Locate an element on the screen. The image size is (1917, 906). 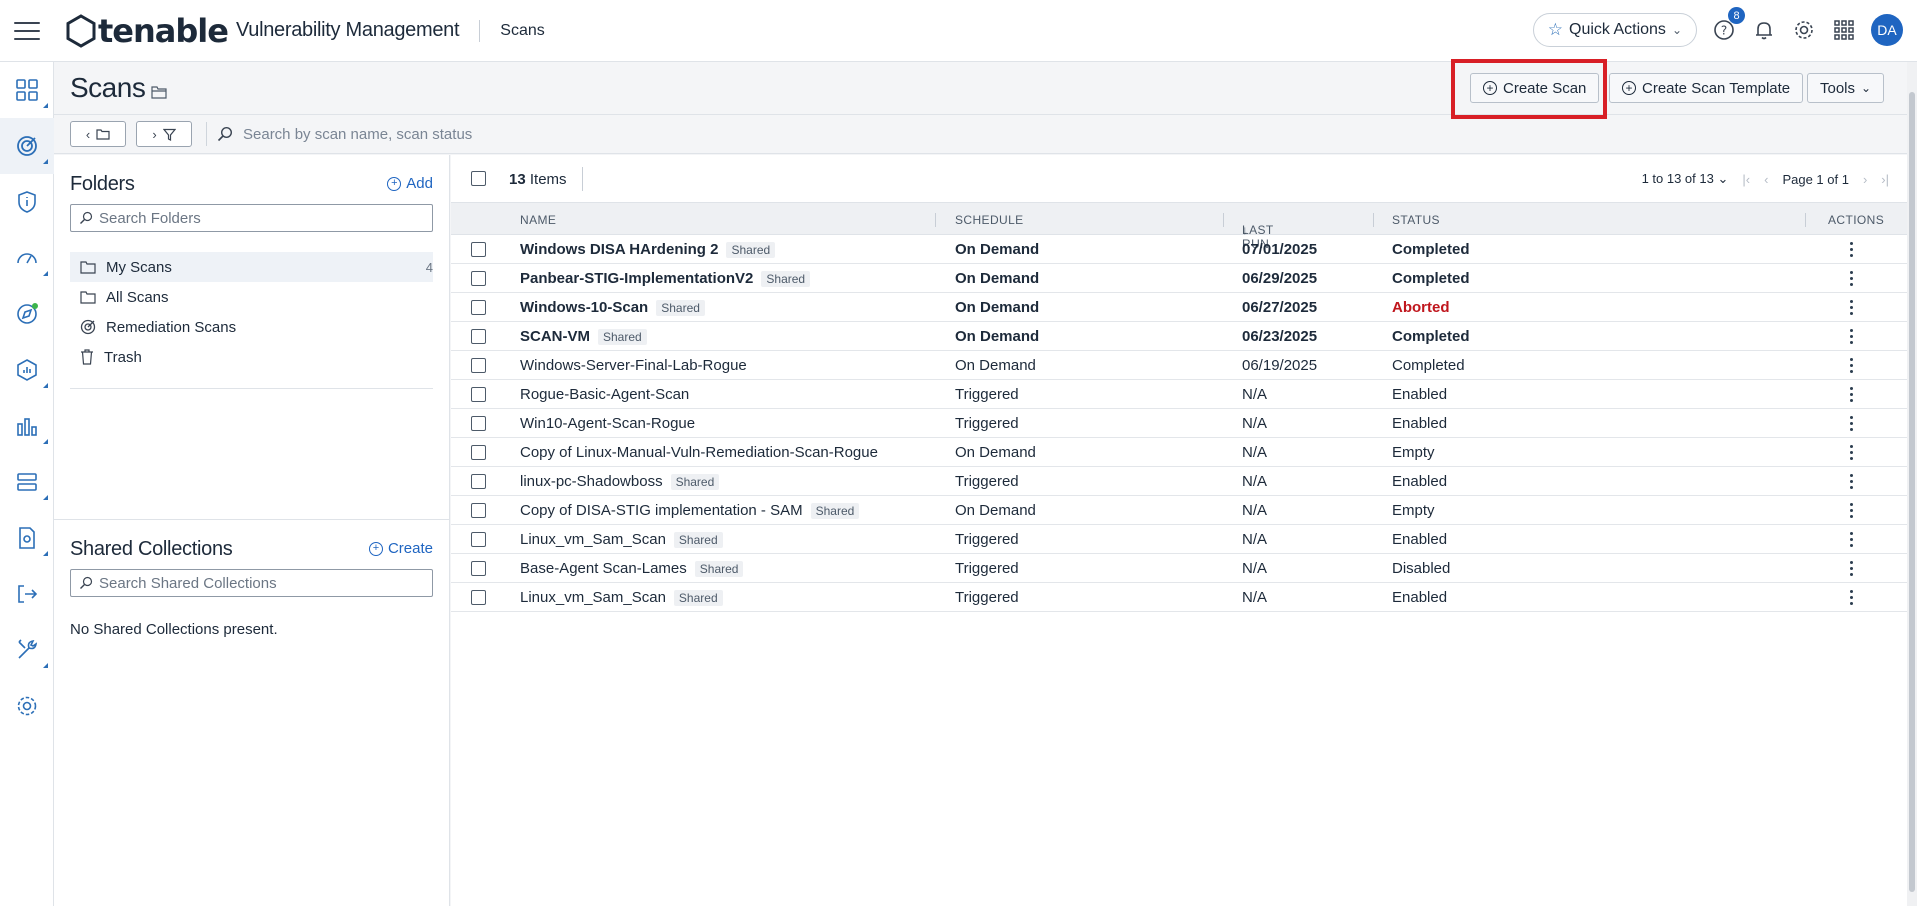
scan-name: SCAN-VM Shared is located at coordinates (583, 336).